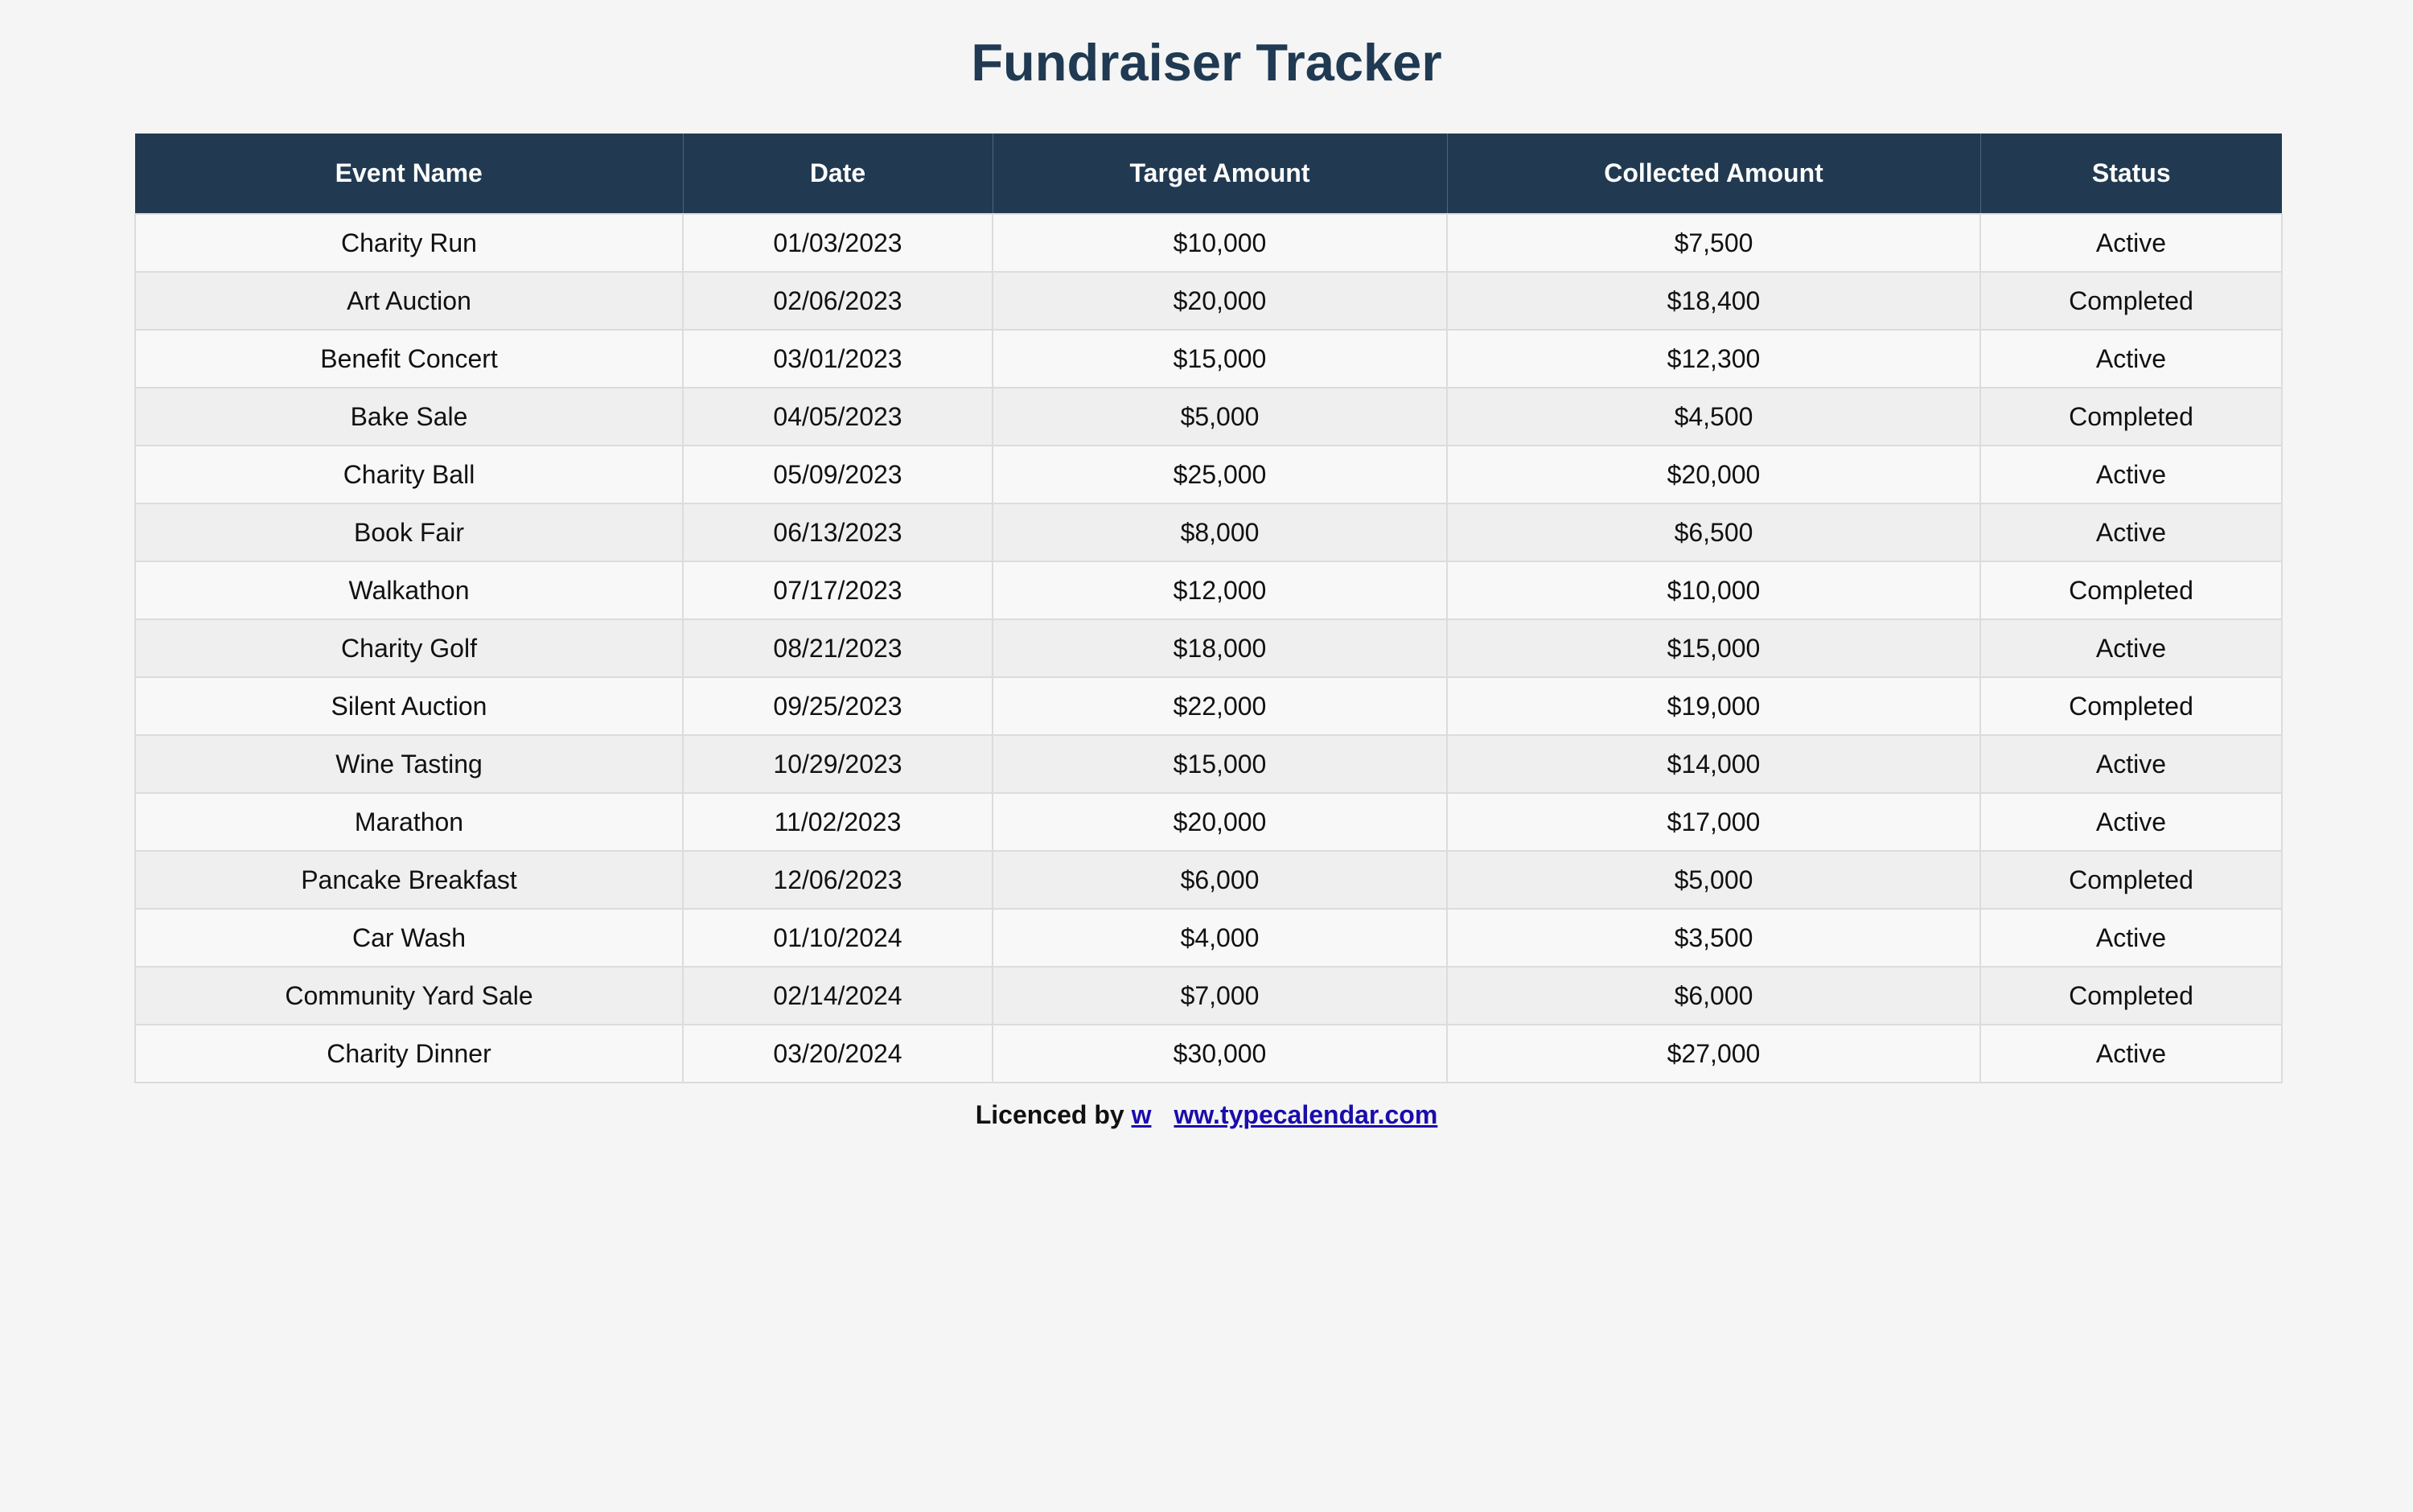  Describe the element at coordinates (1713, 301) in the screenshot. I see `cell-collected-amount: $18,400` at that location.